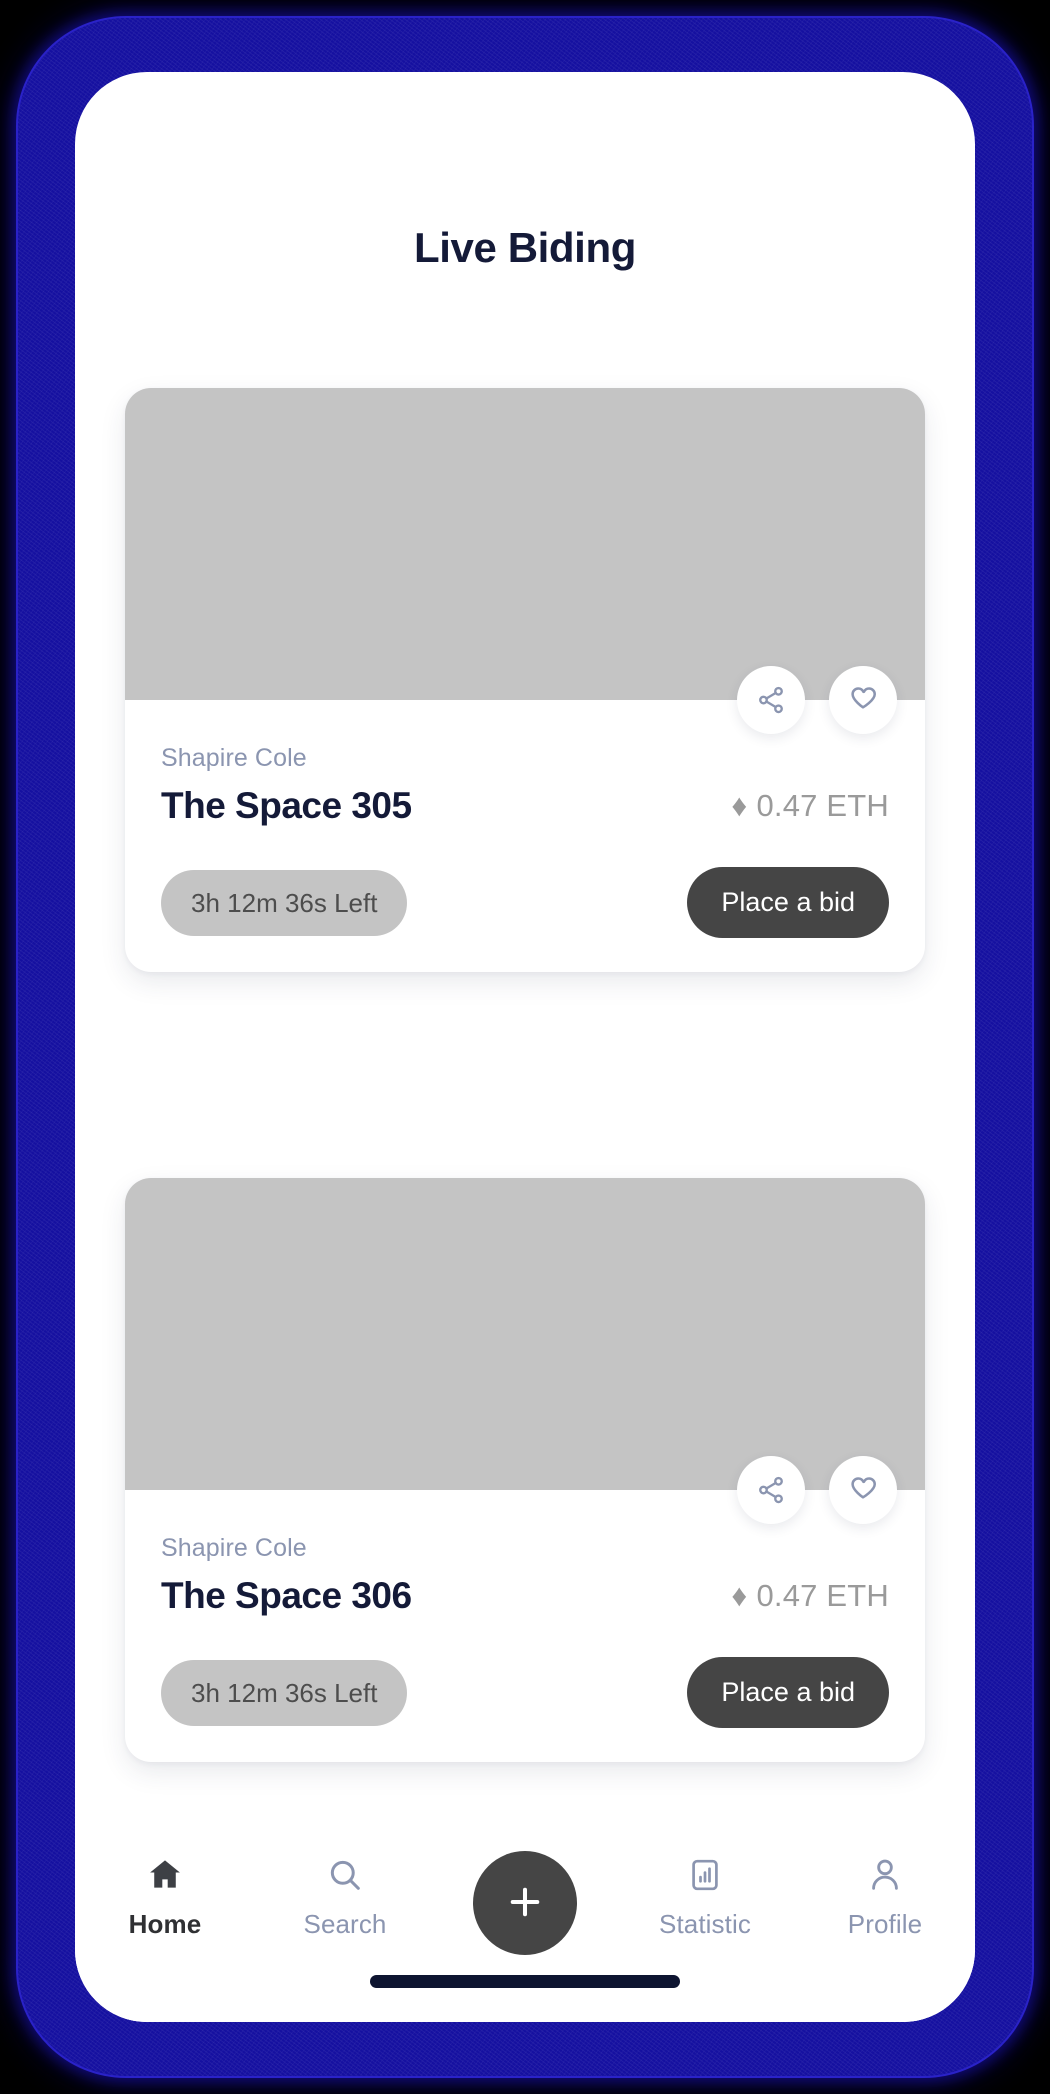 Image resolution: width=1050 pixels, height=2094 pixels. I want to click on nav-label-statistic: Statistic, so click(705, 1923).